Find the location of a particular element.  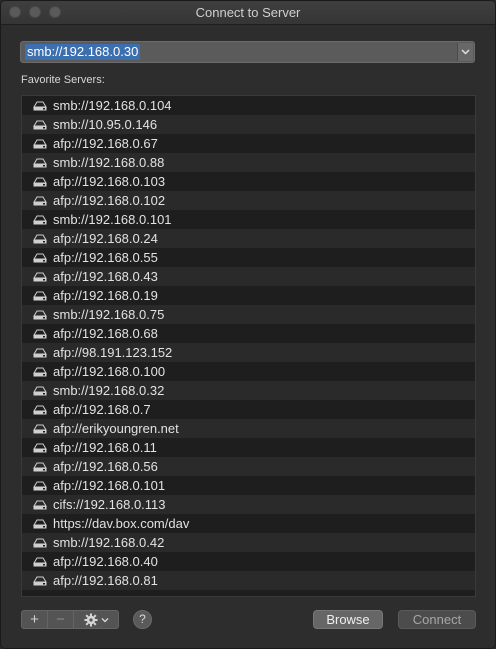

list-item: afp://192.168.0.100 is located at coordinates (248, 371).